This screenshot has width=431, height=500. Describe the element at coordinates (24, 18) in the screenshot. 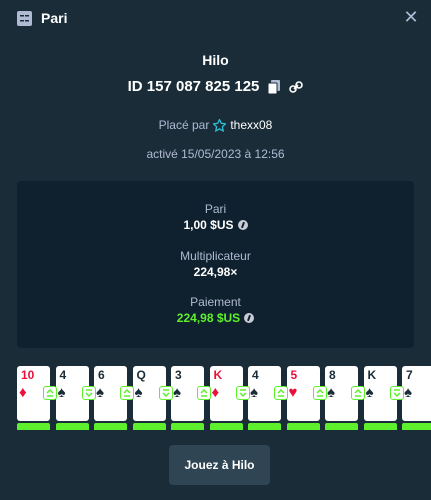

I see `bet-slip-icon` at that location.